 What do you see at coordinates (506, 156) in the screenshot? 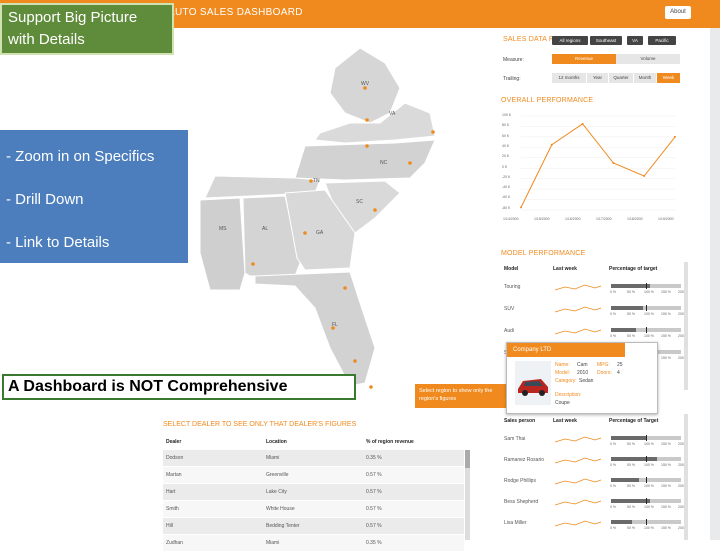
I see `y-tick-label: 20 K` at bounding box center [506, 156].